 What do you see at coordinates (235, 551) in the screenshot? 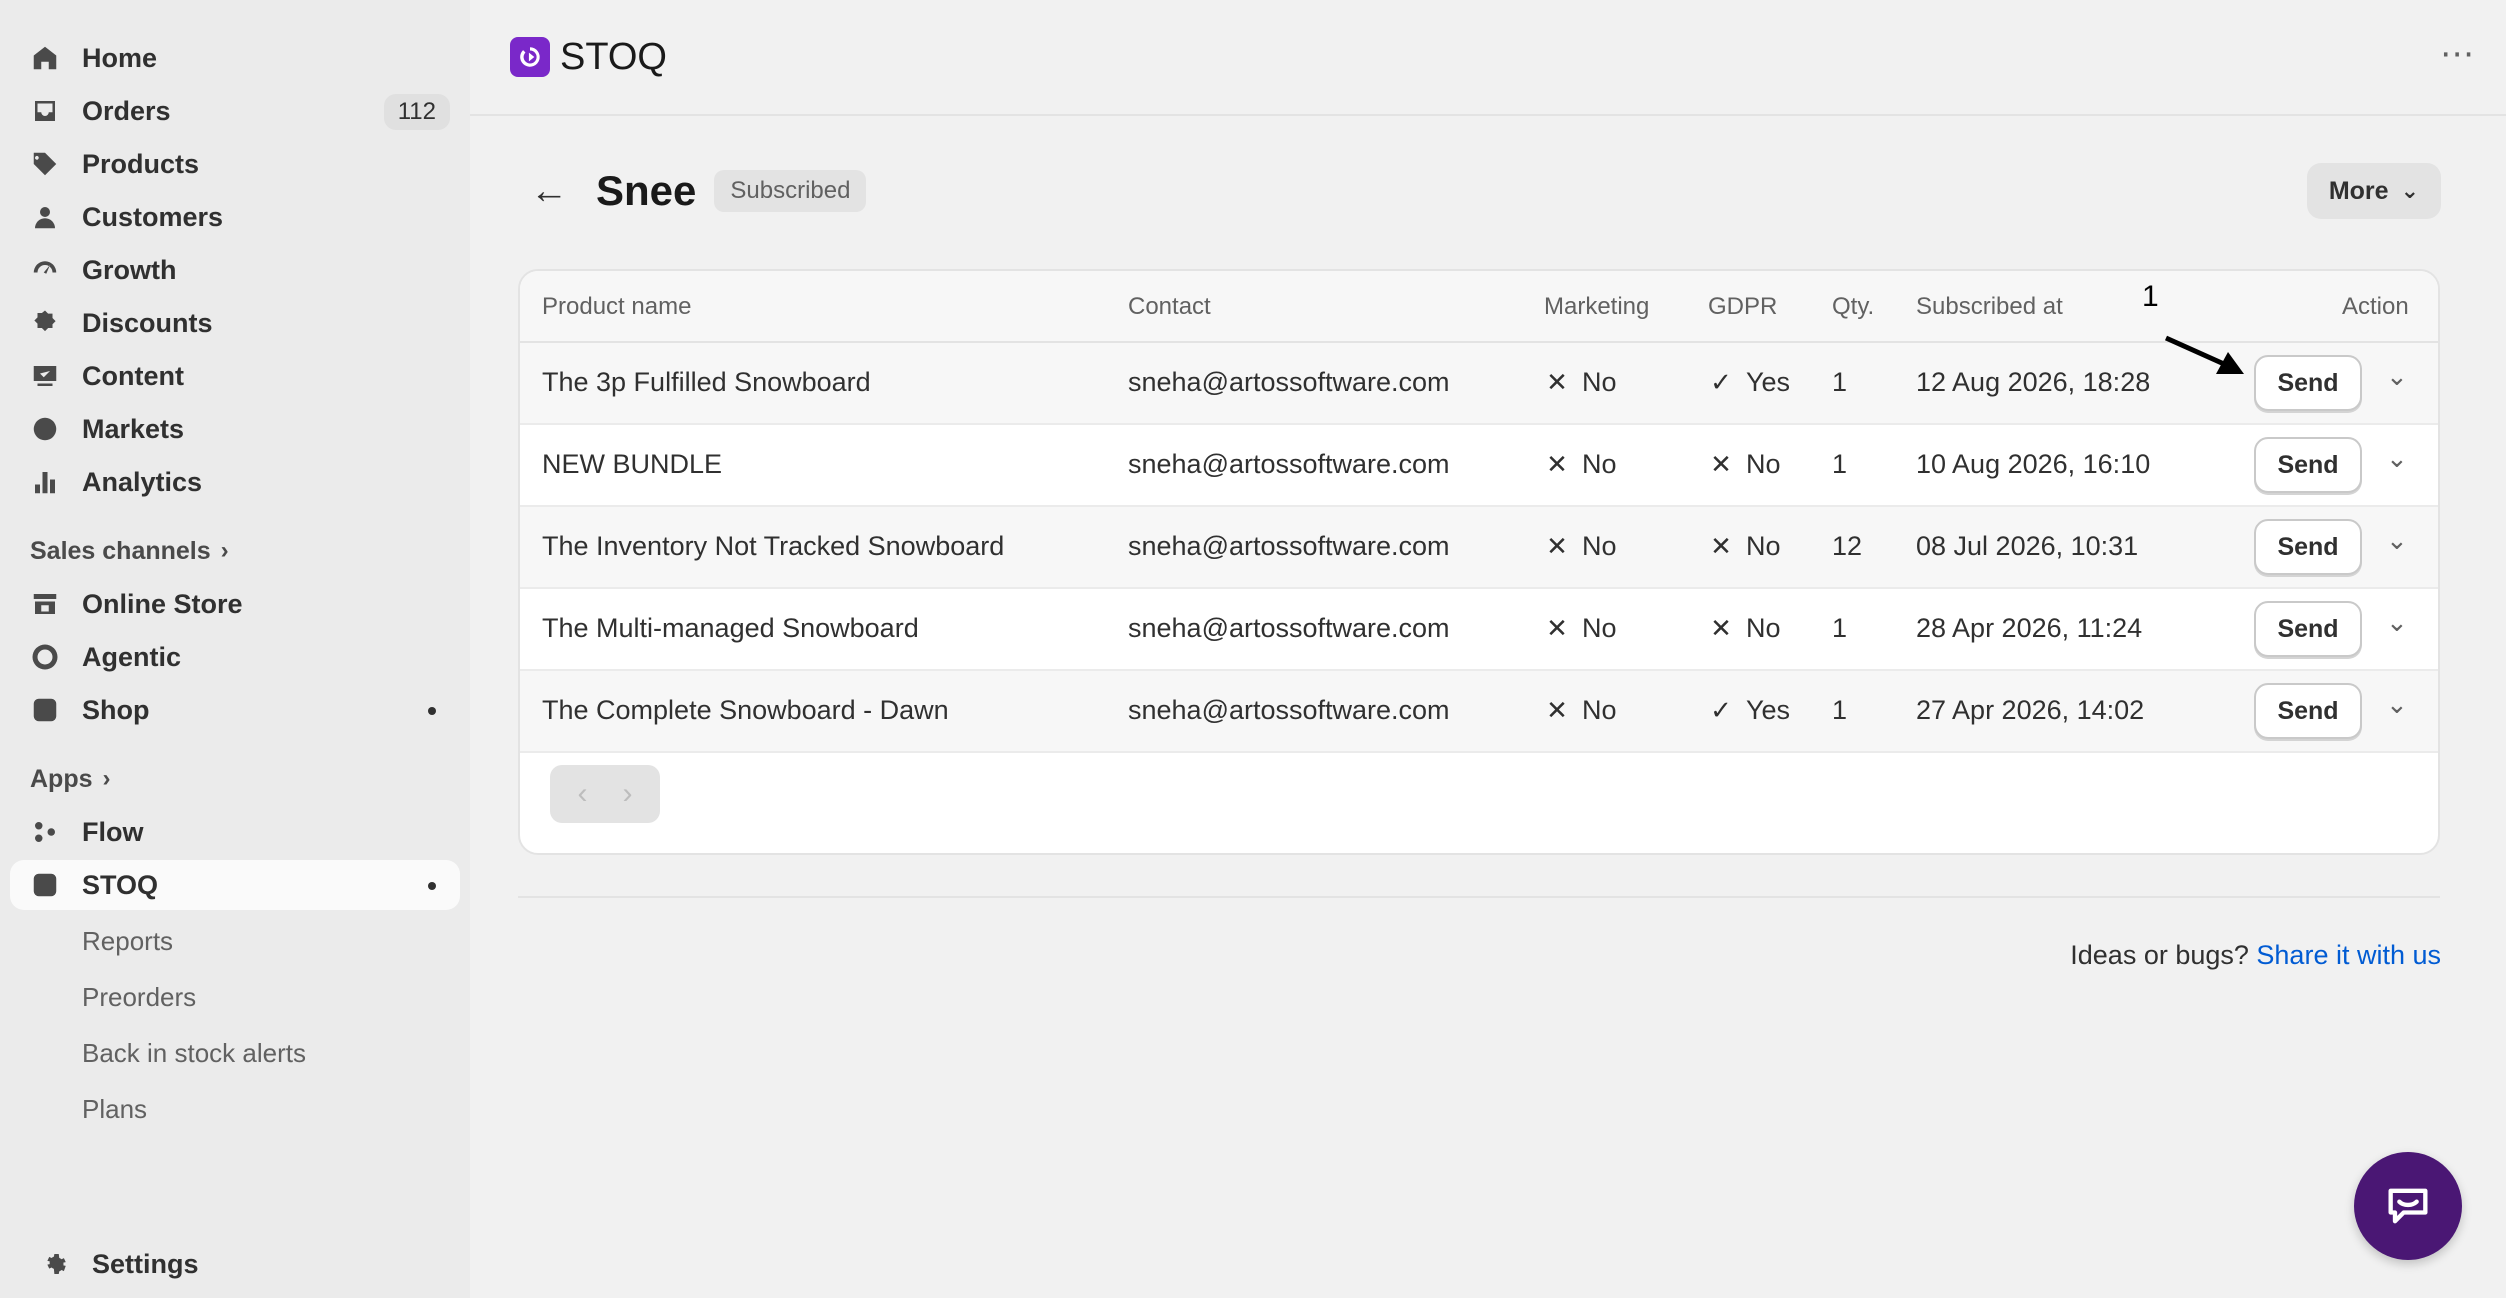
I see `sales-channels-header: Sales channels ›` at bounding box center [235, 551].